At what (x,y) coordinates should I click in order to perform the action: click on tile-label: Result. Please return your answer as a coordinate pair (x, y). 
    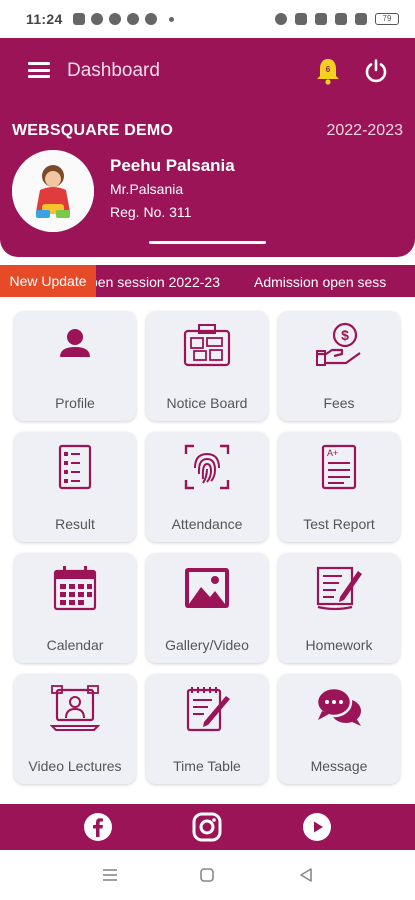
    Looking at the image, I should click on (75, 524).